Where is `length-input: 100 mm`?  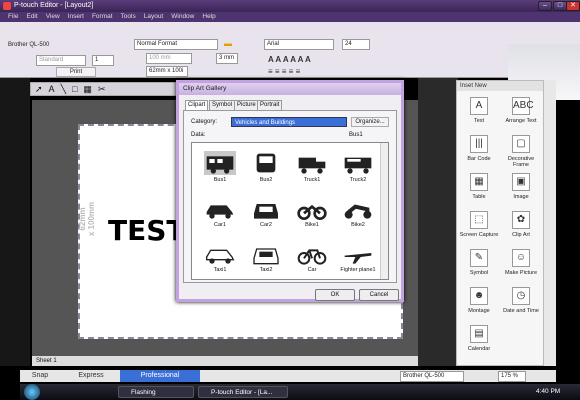 length-input: 100 mm is located at coordinates (169, 58).